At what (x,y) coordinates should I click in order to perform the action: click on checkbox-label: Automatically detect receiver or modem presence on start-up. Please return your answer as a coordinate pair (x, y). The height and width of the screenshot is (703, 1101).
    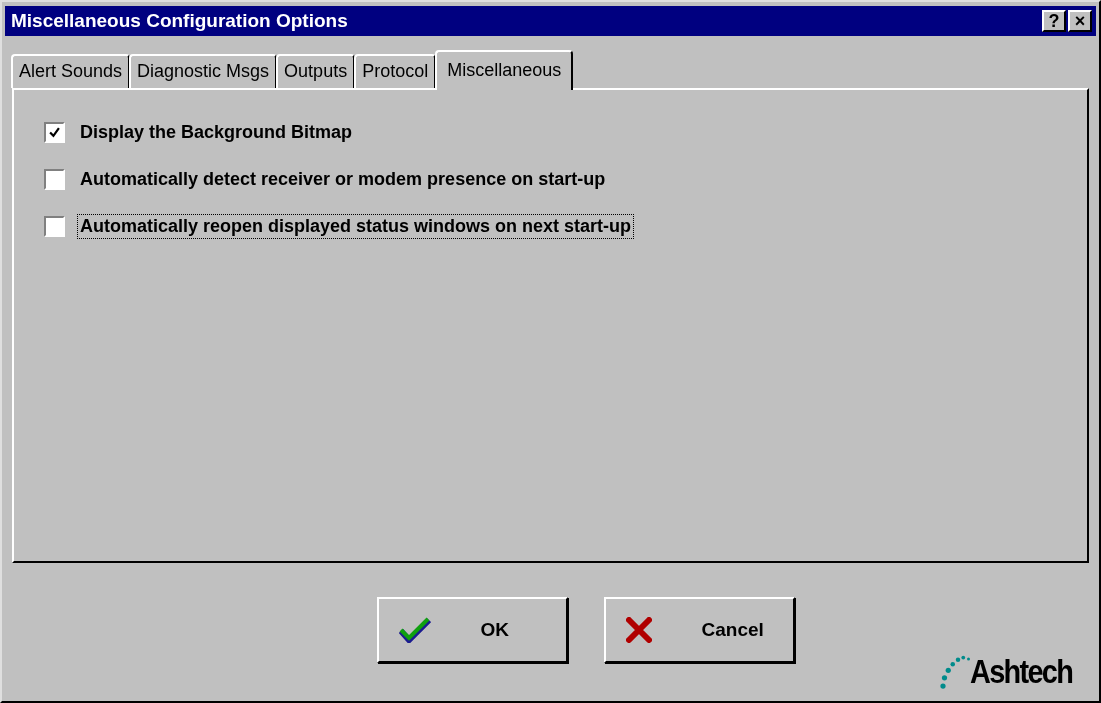
    Looking at the image, I should click on (343, 179).